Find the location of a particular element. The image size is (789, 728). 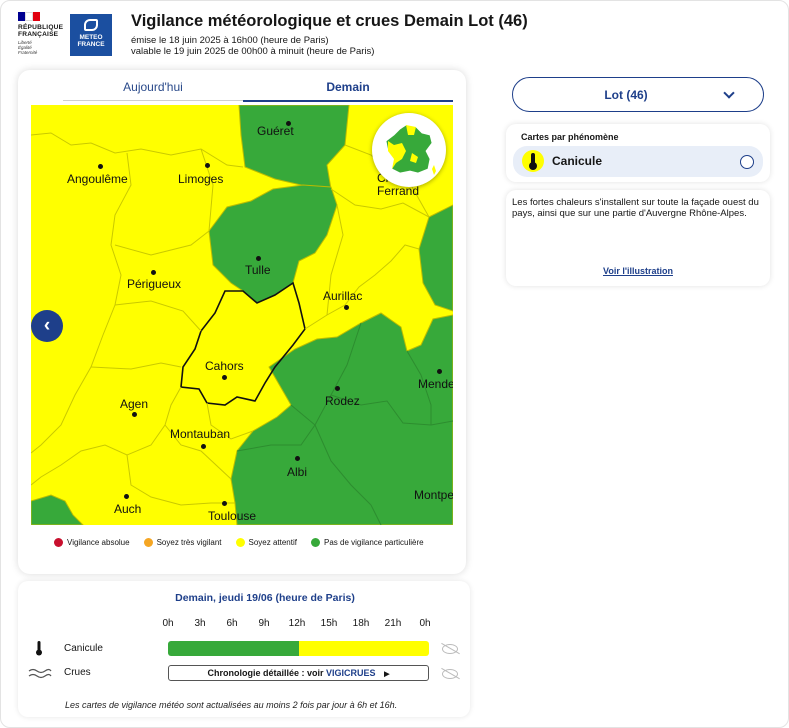

meteo-france-mark-icon is located at coordinates (91, 25).